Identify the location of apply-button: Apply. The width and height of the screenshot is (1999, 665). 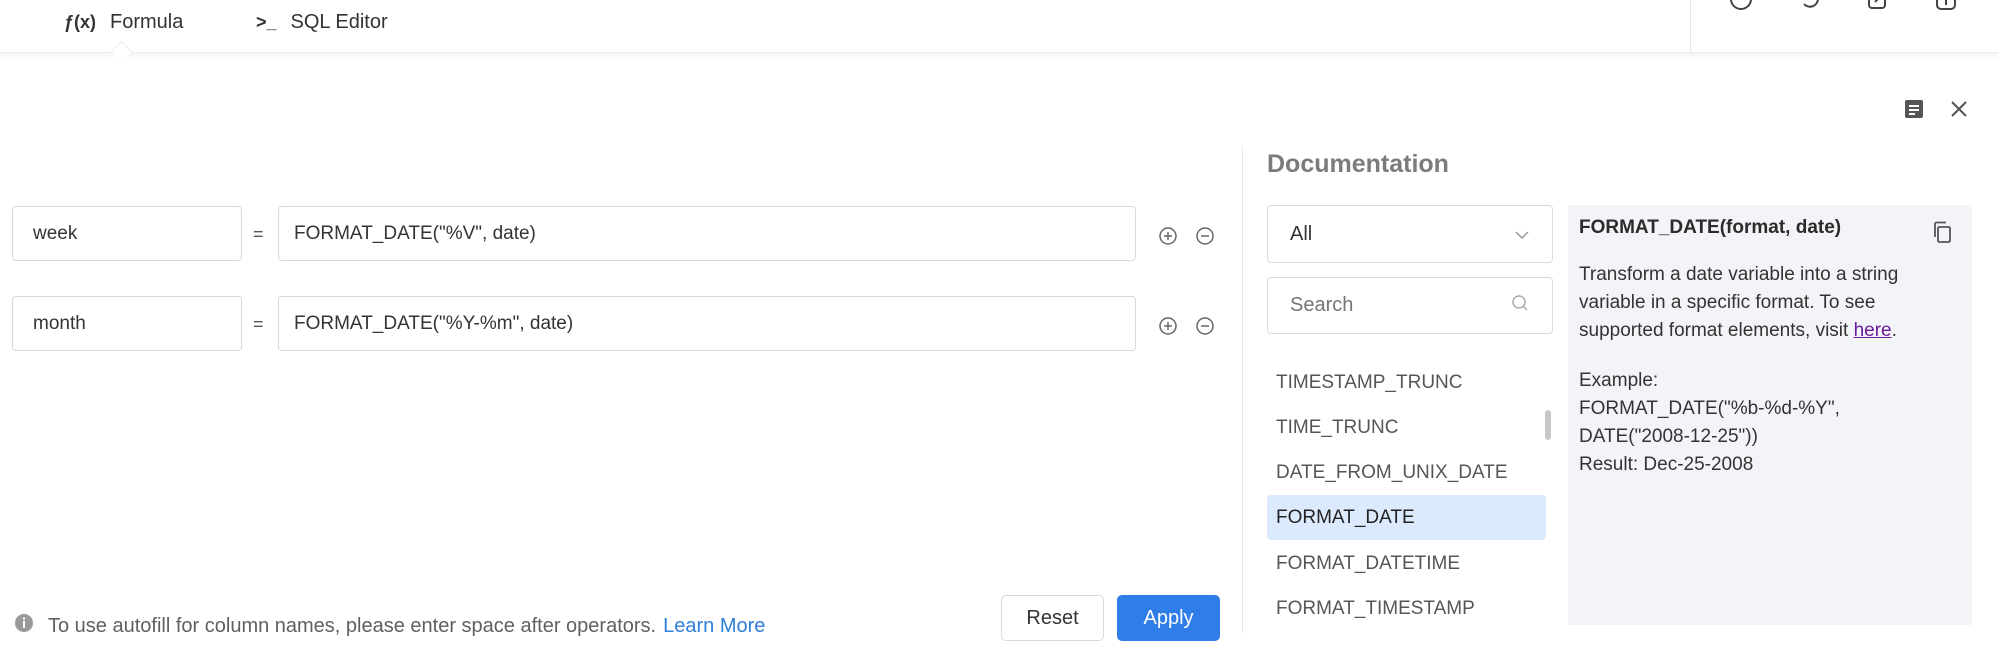
(1168, 618).